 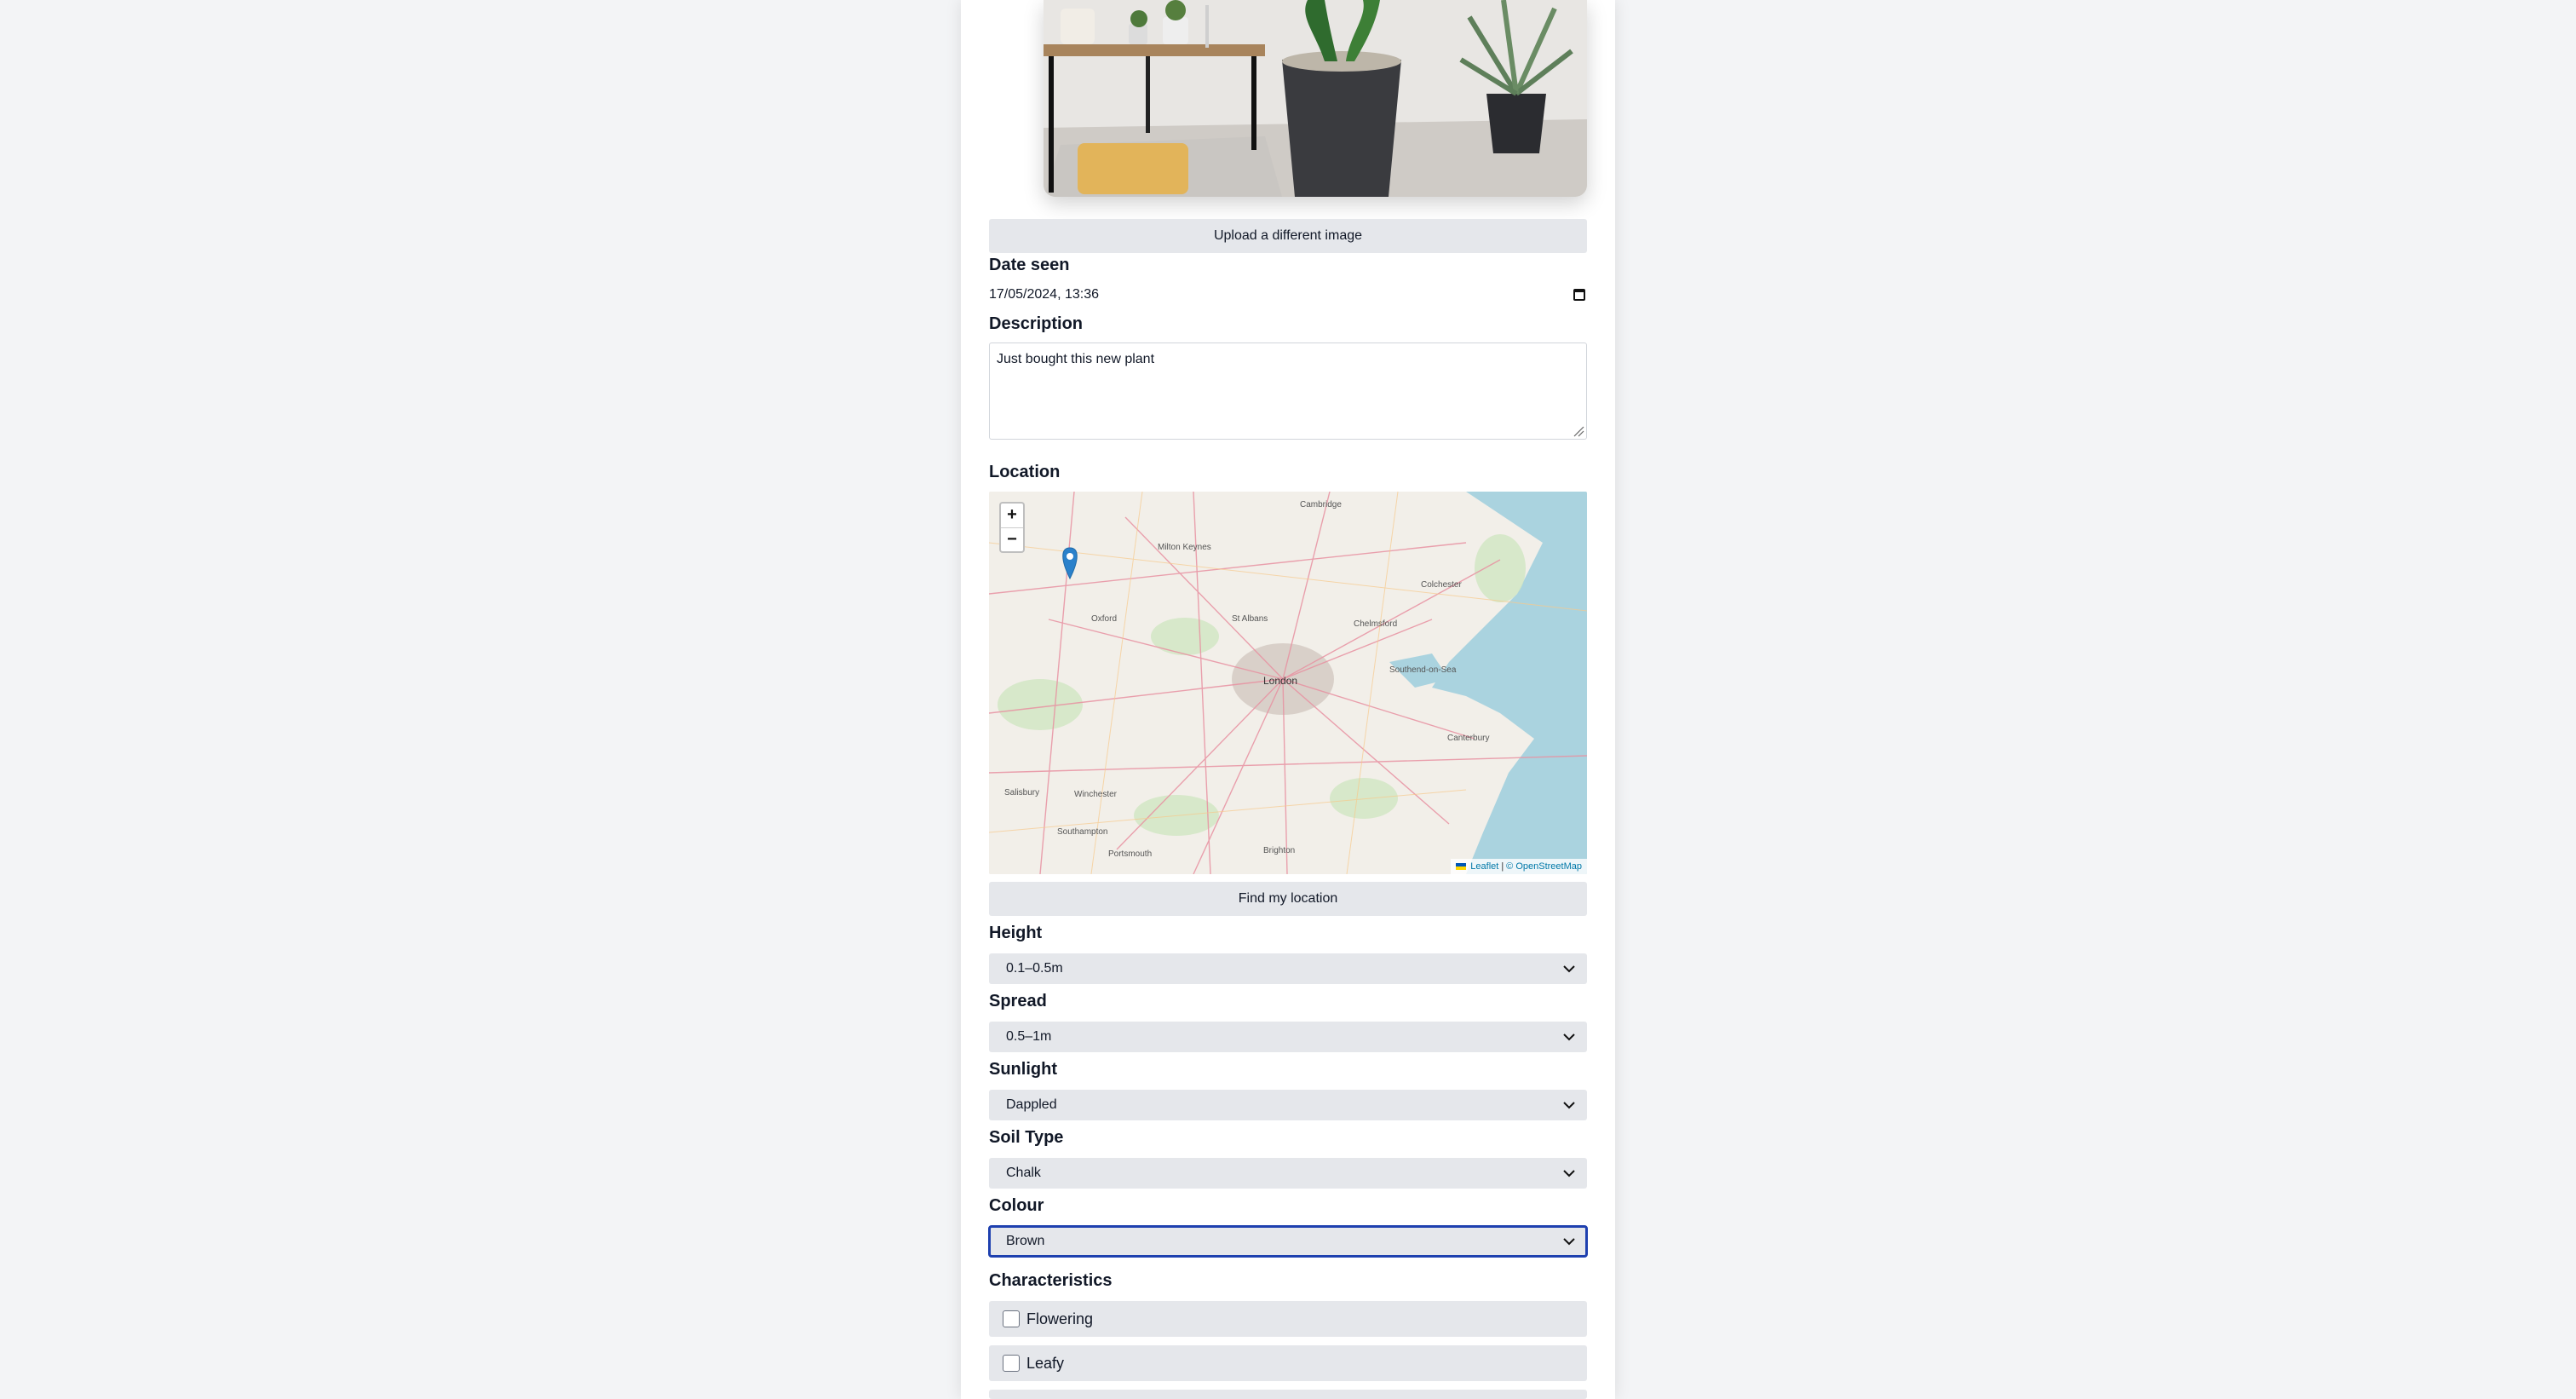 I want to click on date-seen-label: Date seen, so click(x=1030, y=265).